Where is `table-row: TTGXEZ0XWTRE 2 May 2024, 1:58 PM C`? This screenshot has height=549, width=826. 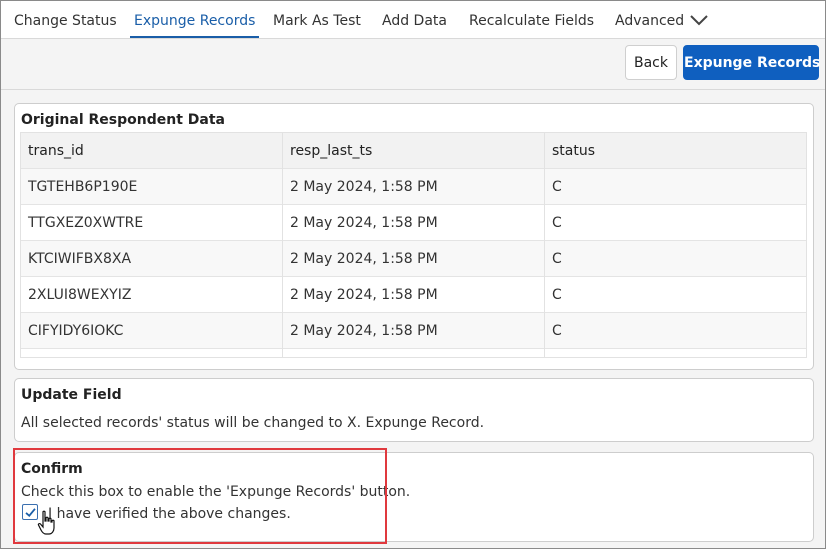 table-row: TTGXEZ0XWTRE 2 May 2024, 1:58 PM C is located at coordinates (413, 223).